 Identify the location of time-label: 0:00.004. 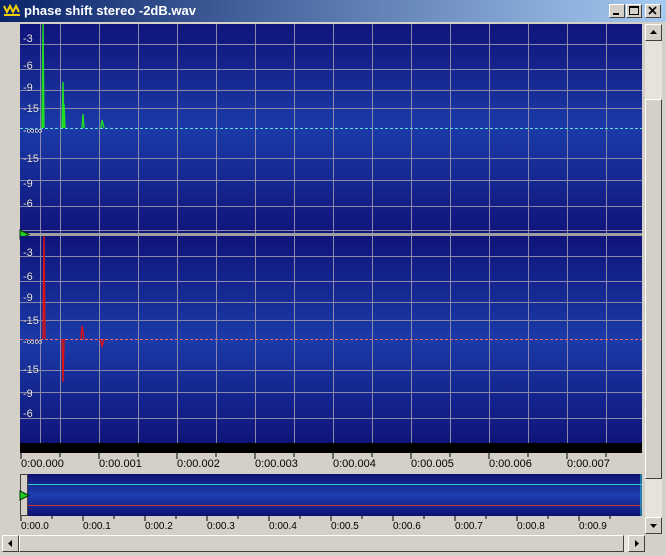
(354, 464).